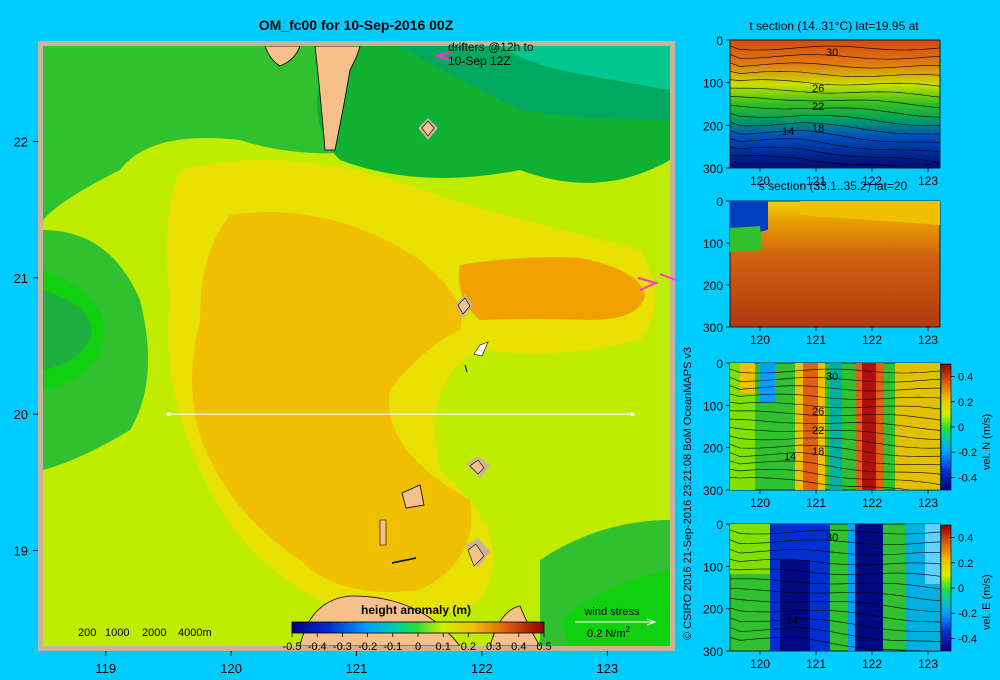  I want to click on colorbar-tick-label: 0.1, so click(443, 647).